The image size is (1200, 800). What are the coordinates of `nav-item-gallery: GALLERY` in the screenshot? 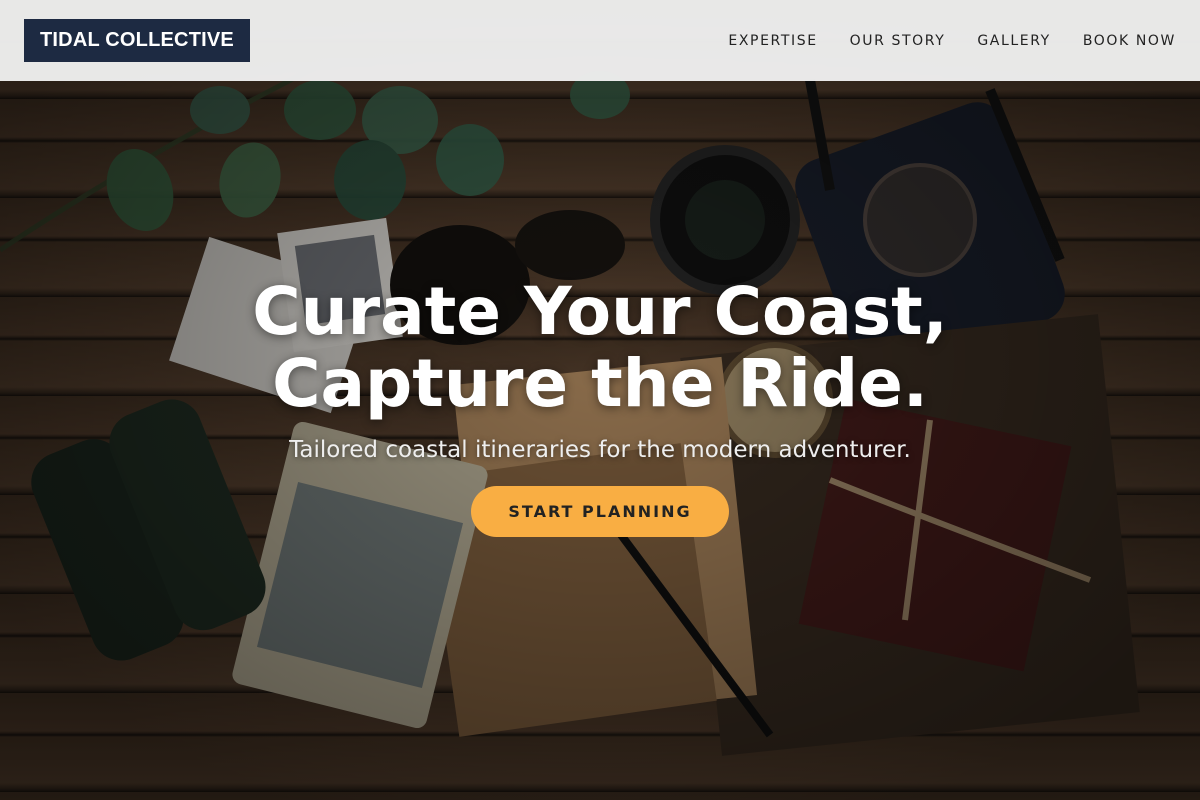 It's located at (1013, 41).